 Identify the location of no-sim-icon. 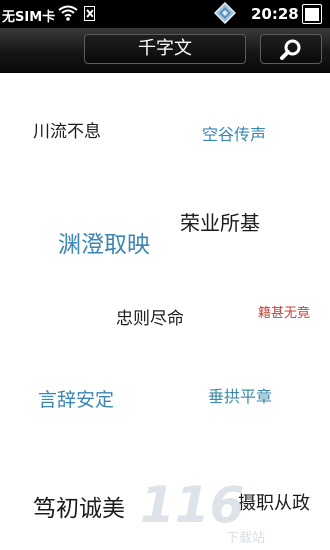
(89, 13).